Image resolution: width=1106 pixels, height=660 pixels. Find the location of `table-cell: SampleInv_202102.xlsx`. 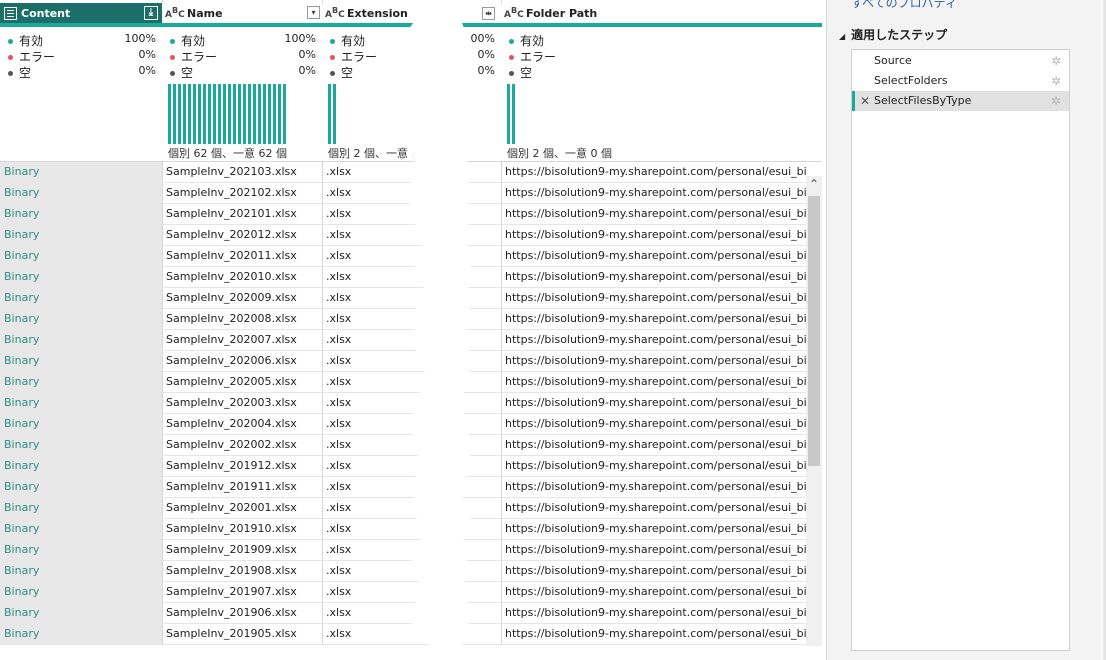

table-cell: SampleInv_202102.xlsx is located at coordinates (242, 193).